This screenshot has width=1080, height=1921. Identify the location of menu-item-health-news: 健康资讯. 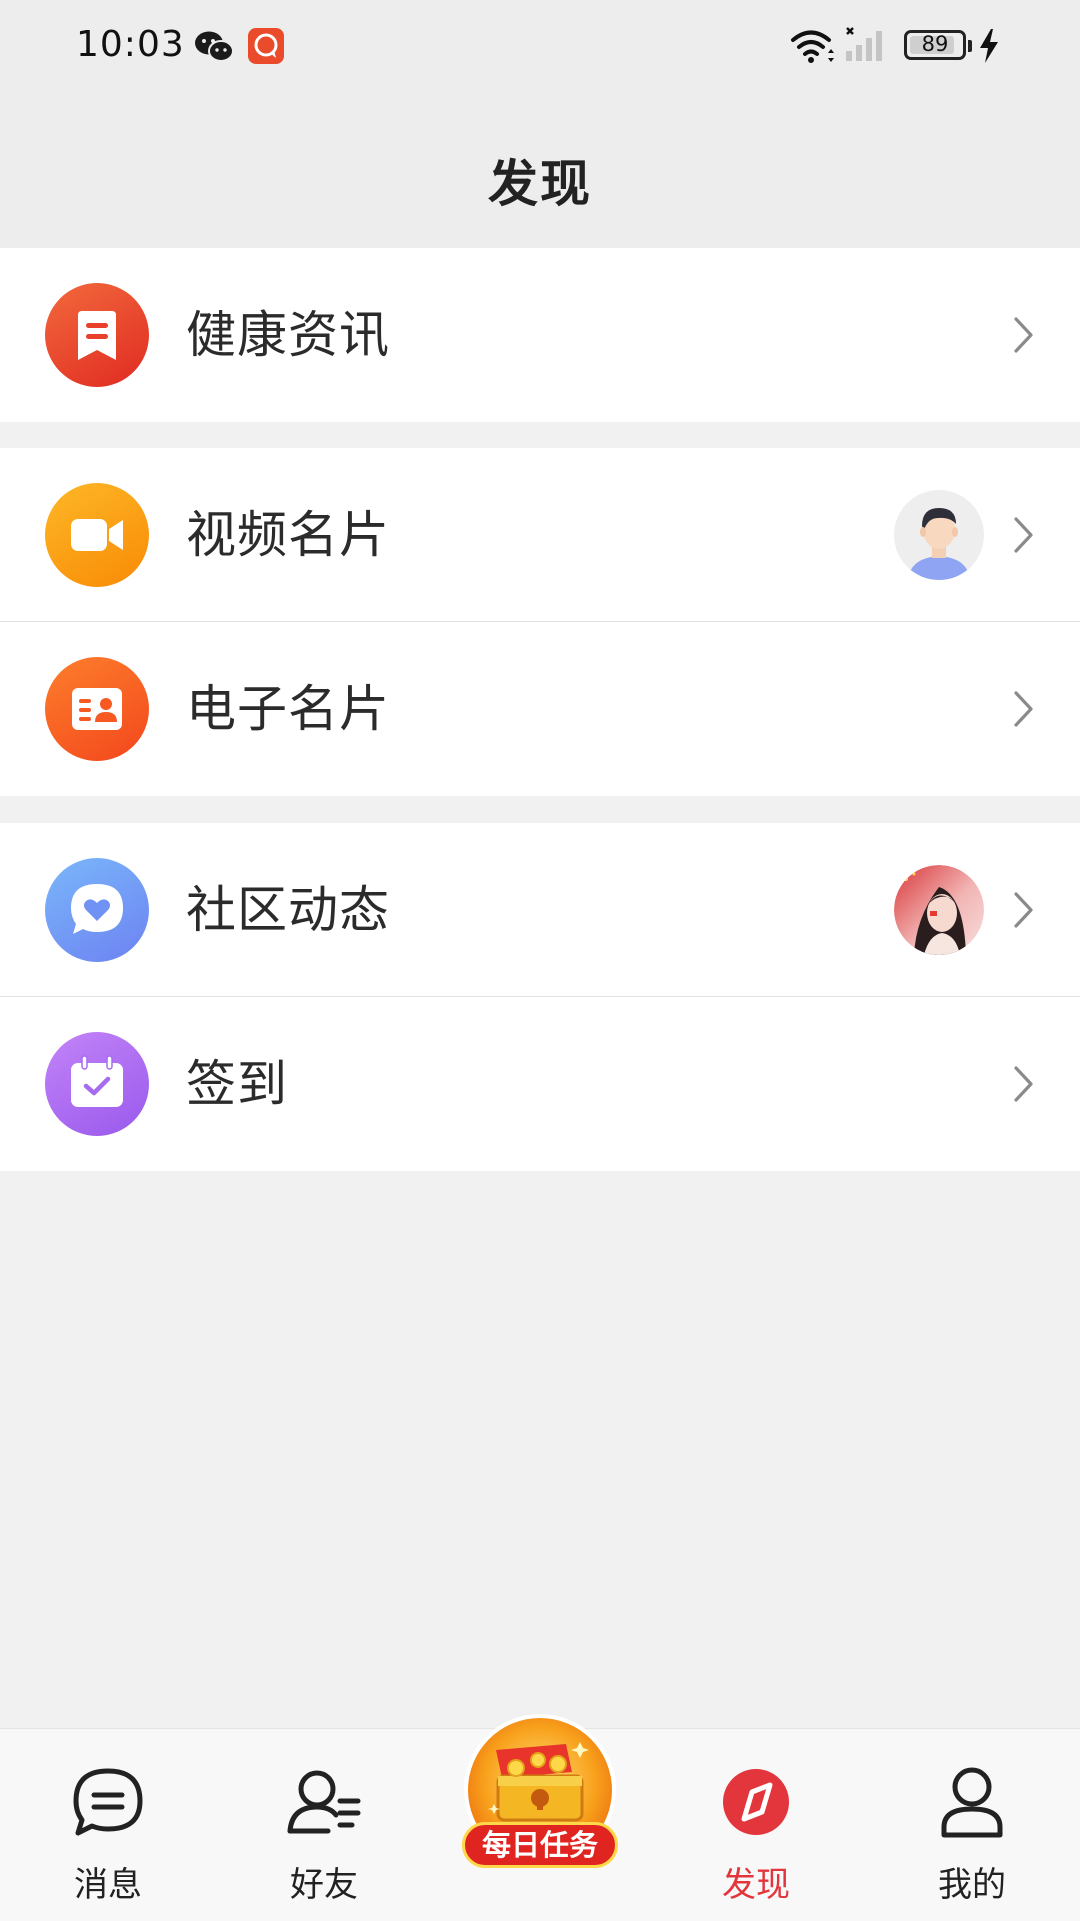
(540, 335).